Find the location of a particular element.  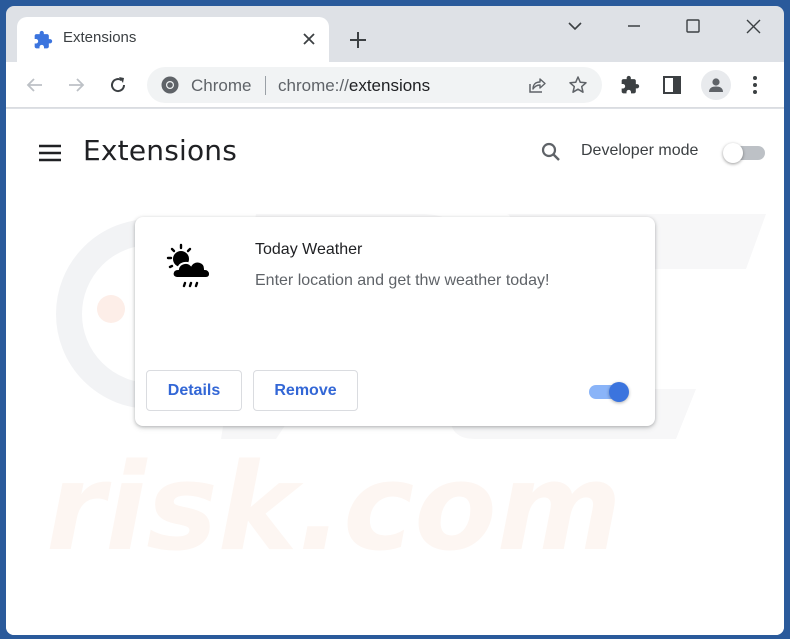

star-icon is located at coordinates (578, 84).